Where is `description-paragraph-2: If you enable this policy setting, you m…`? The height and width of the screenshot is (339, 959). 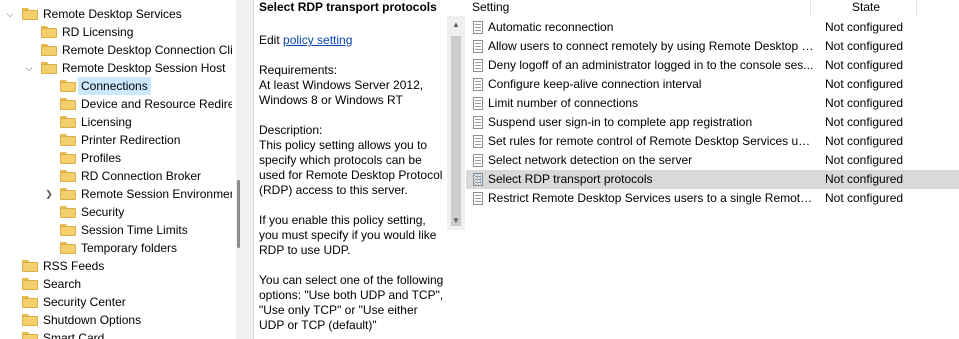 description-paragraph-2: If you enable this policy setting, you m… is located at coordinates (348, 235).